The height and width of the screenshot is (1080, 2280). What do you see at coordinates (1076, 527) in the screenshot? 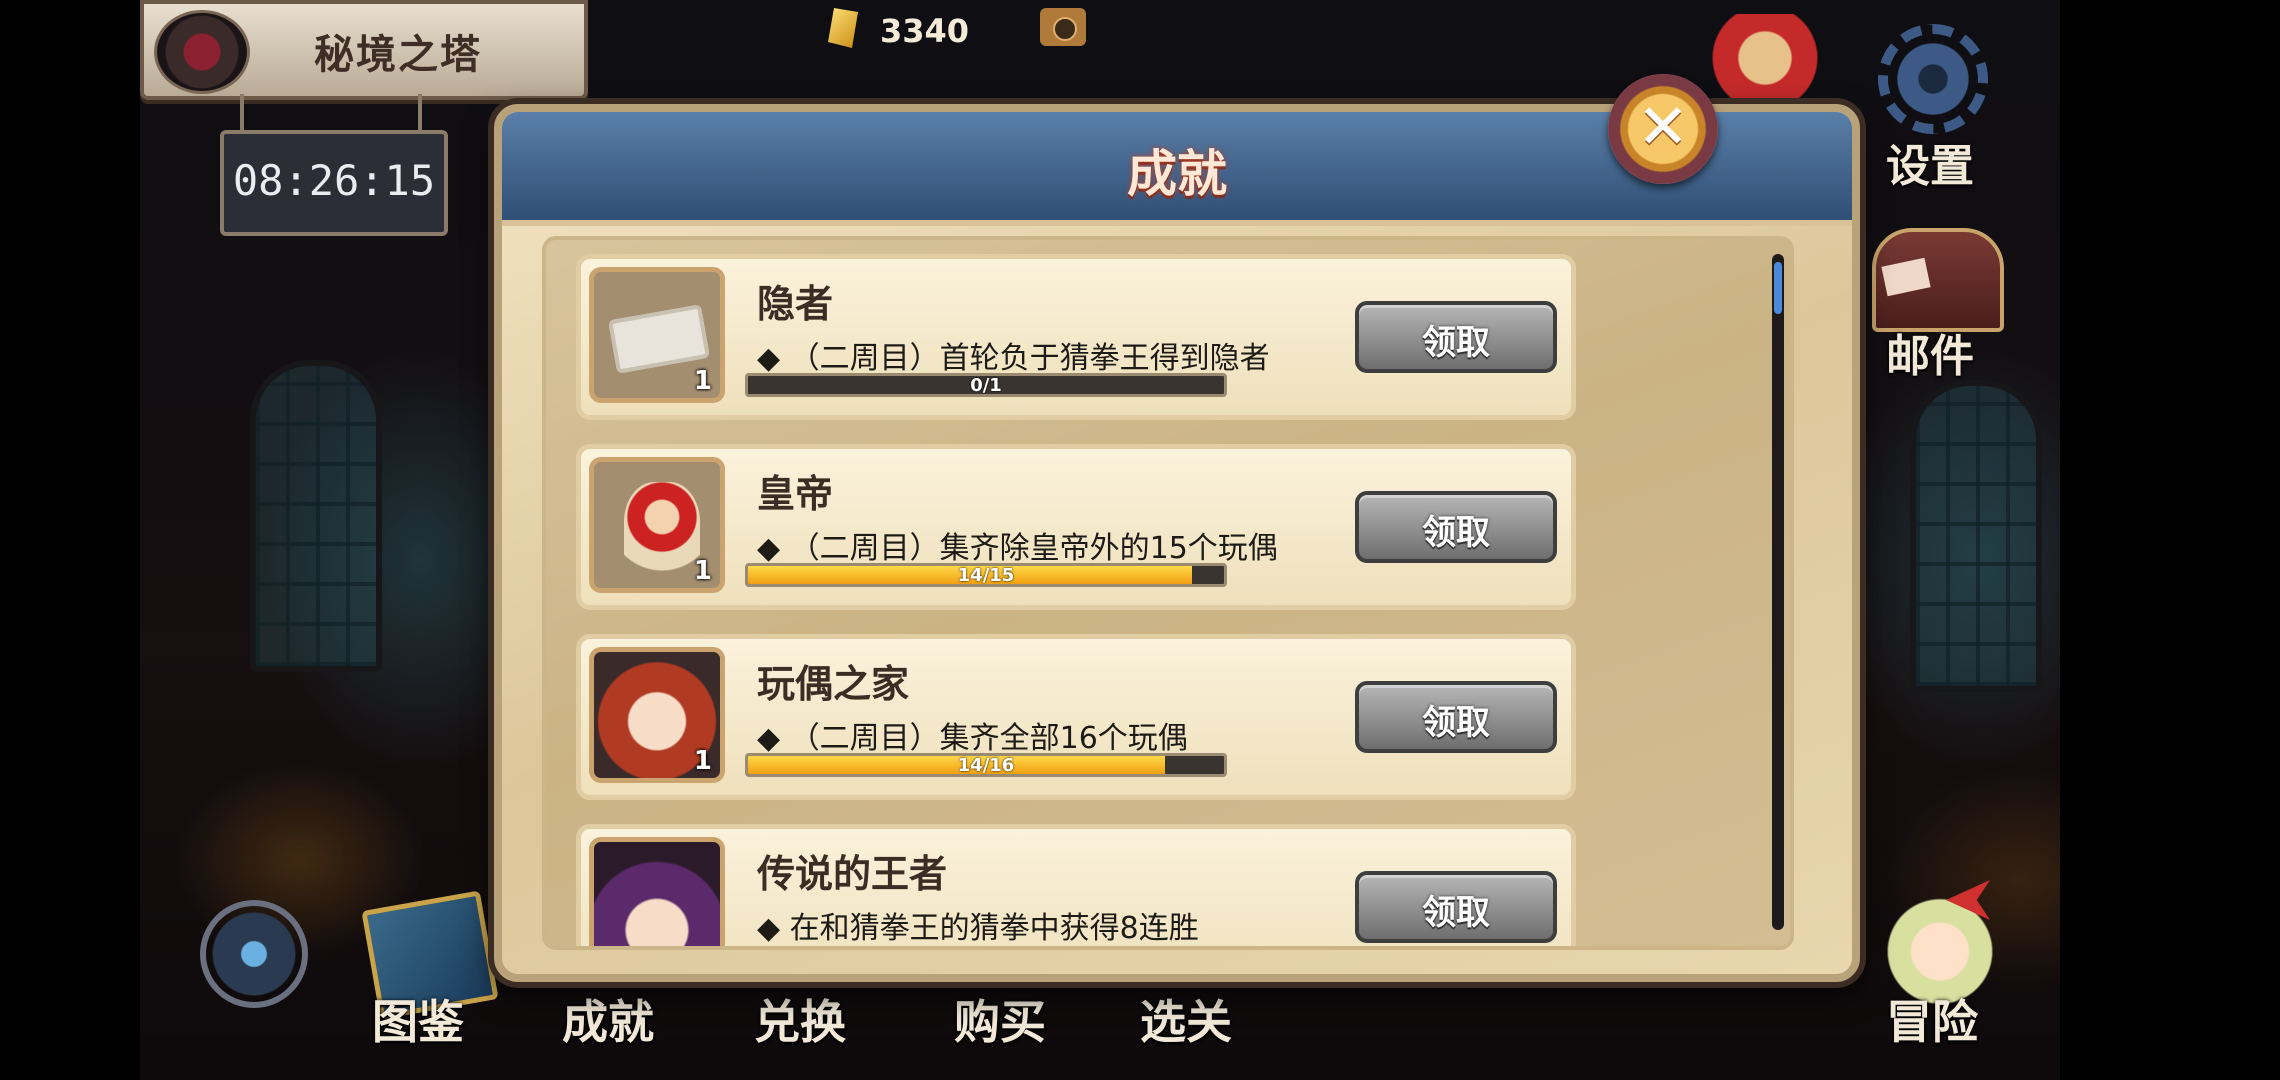
I see `achievement-card: 1 皇帝 ◆ （二周目）集齐除皇帝外的15个玩偶 14/15 领取` at bounding box center [1076, 527].